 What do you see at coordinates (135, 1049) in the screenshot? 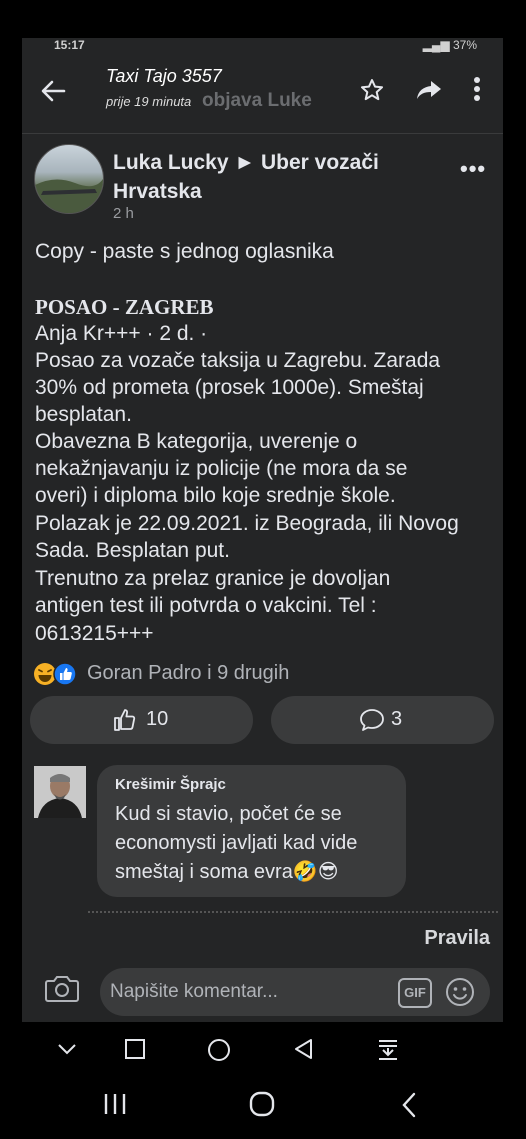
I see `recents-square-icon` at bounding box center [135, 1049].